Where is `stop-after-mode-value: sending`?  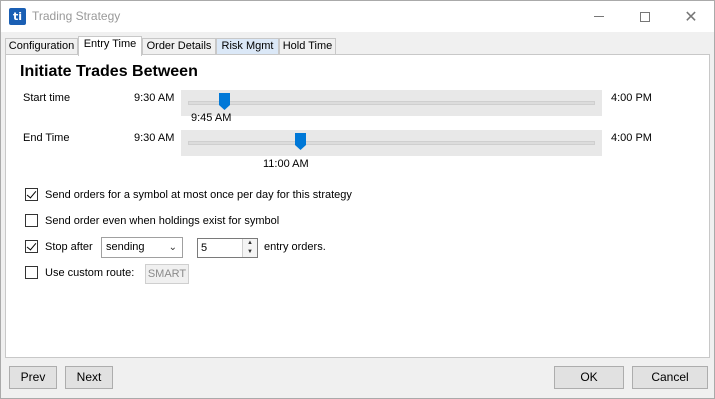 stop-after-mode-value: sending is located at coordinates (125, 247).